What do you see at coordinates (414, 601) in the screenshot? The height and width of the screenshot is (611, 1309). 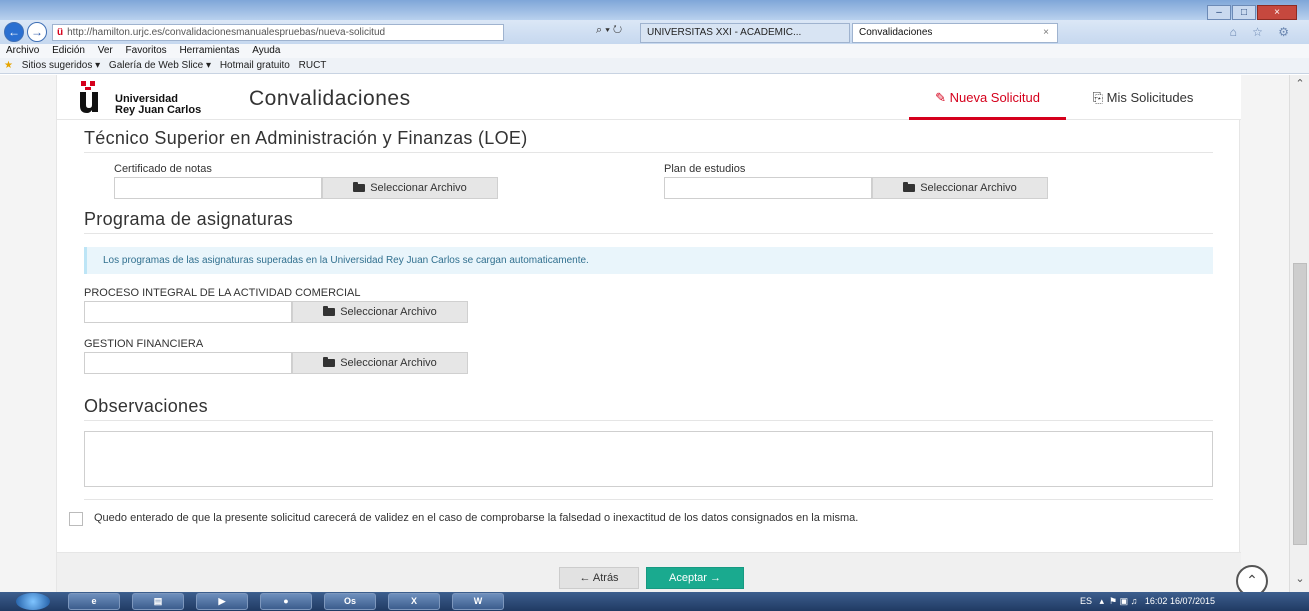 I see `taskbar-excel-icon: X` at bounding box center [414, 601].